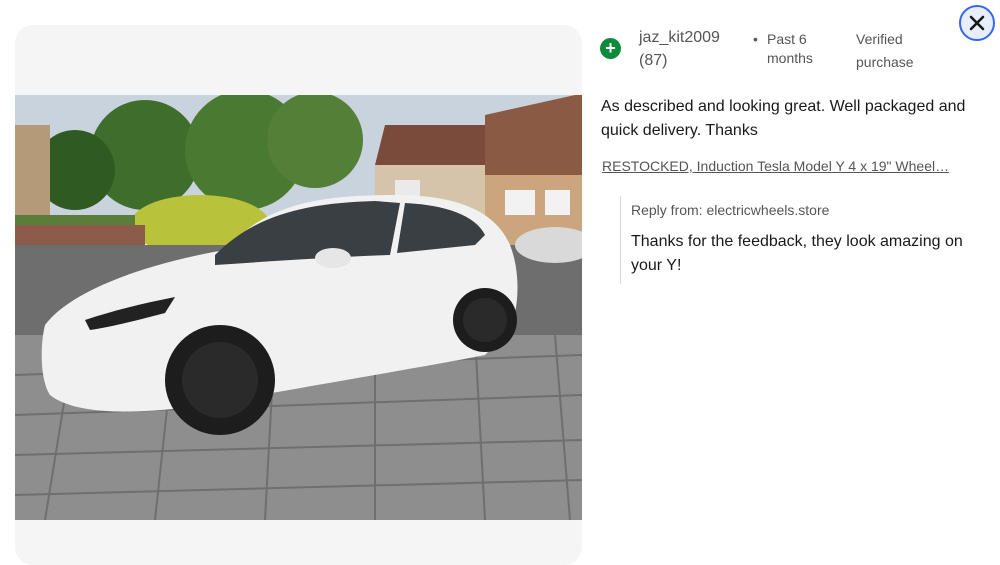  I want to click on plus-circle-icon: +, so click(610, 48).